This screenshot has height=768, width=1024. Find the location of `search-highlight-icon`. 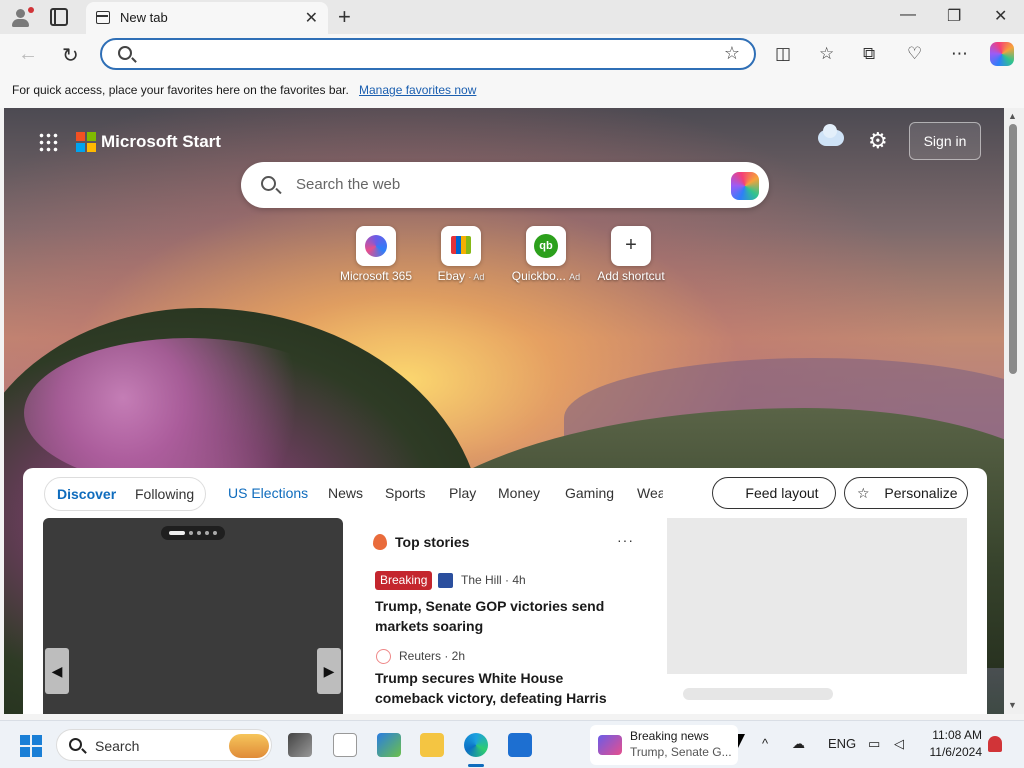

search-highlight-icon is located at coordinates (249, 746).